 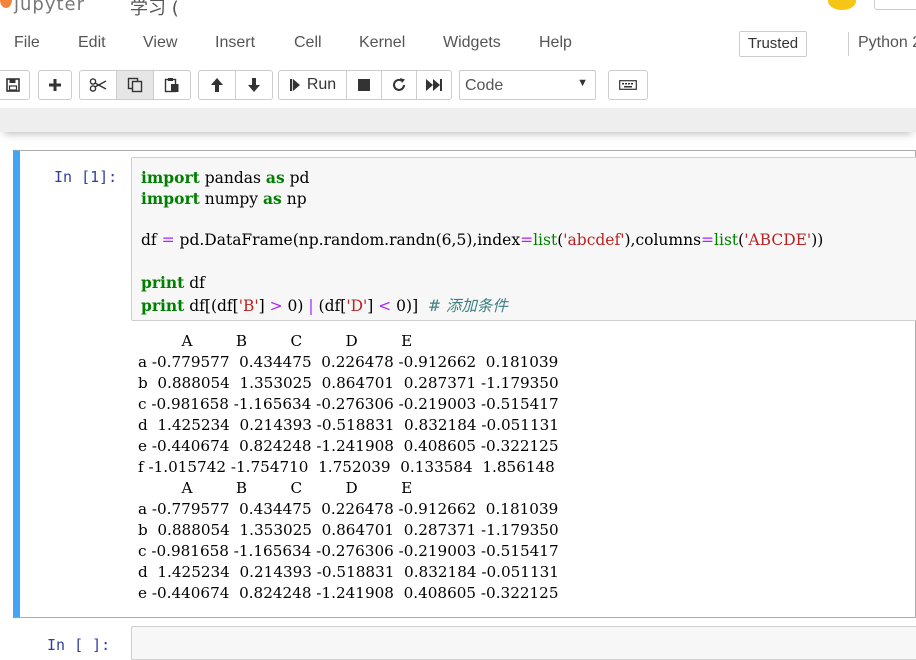 What do you see at coordinates (458, 86) in the screenshot?
I see `toolbar: Run` at bounding box center [458, 86].